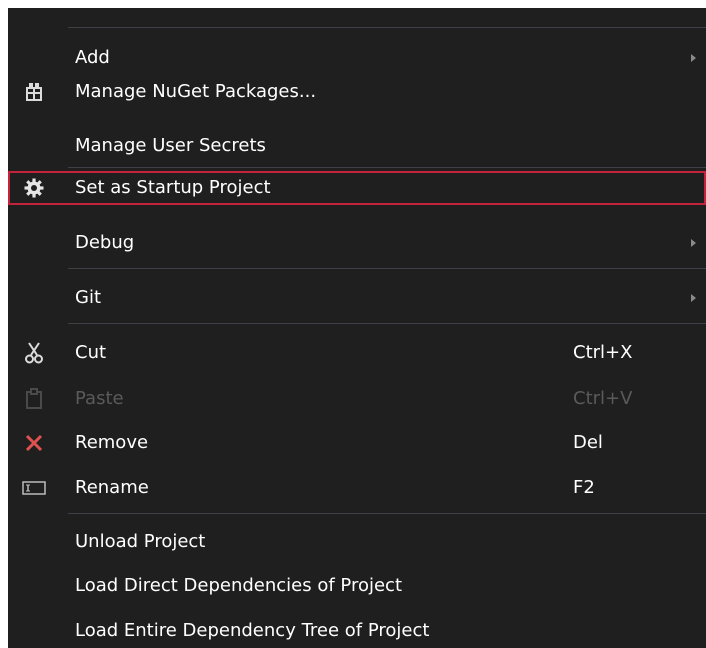 The image size is (706, 648). What do you see at coordinates (357, 298) in the screenshot?
I see `menu-item-git: Git` at bounding box center [357, 298].